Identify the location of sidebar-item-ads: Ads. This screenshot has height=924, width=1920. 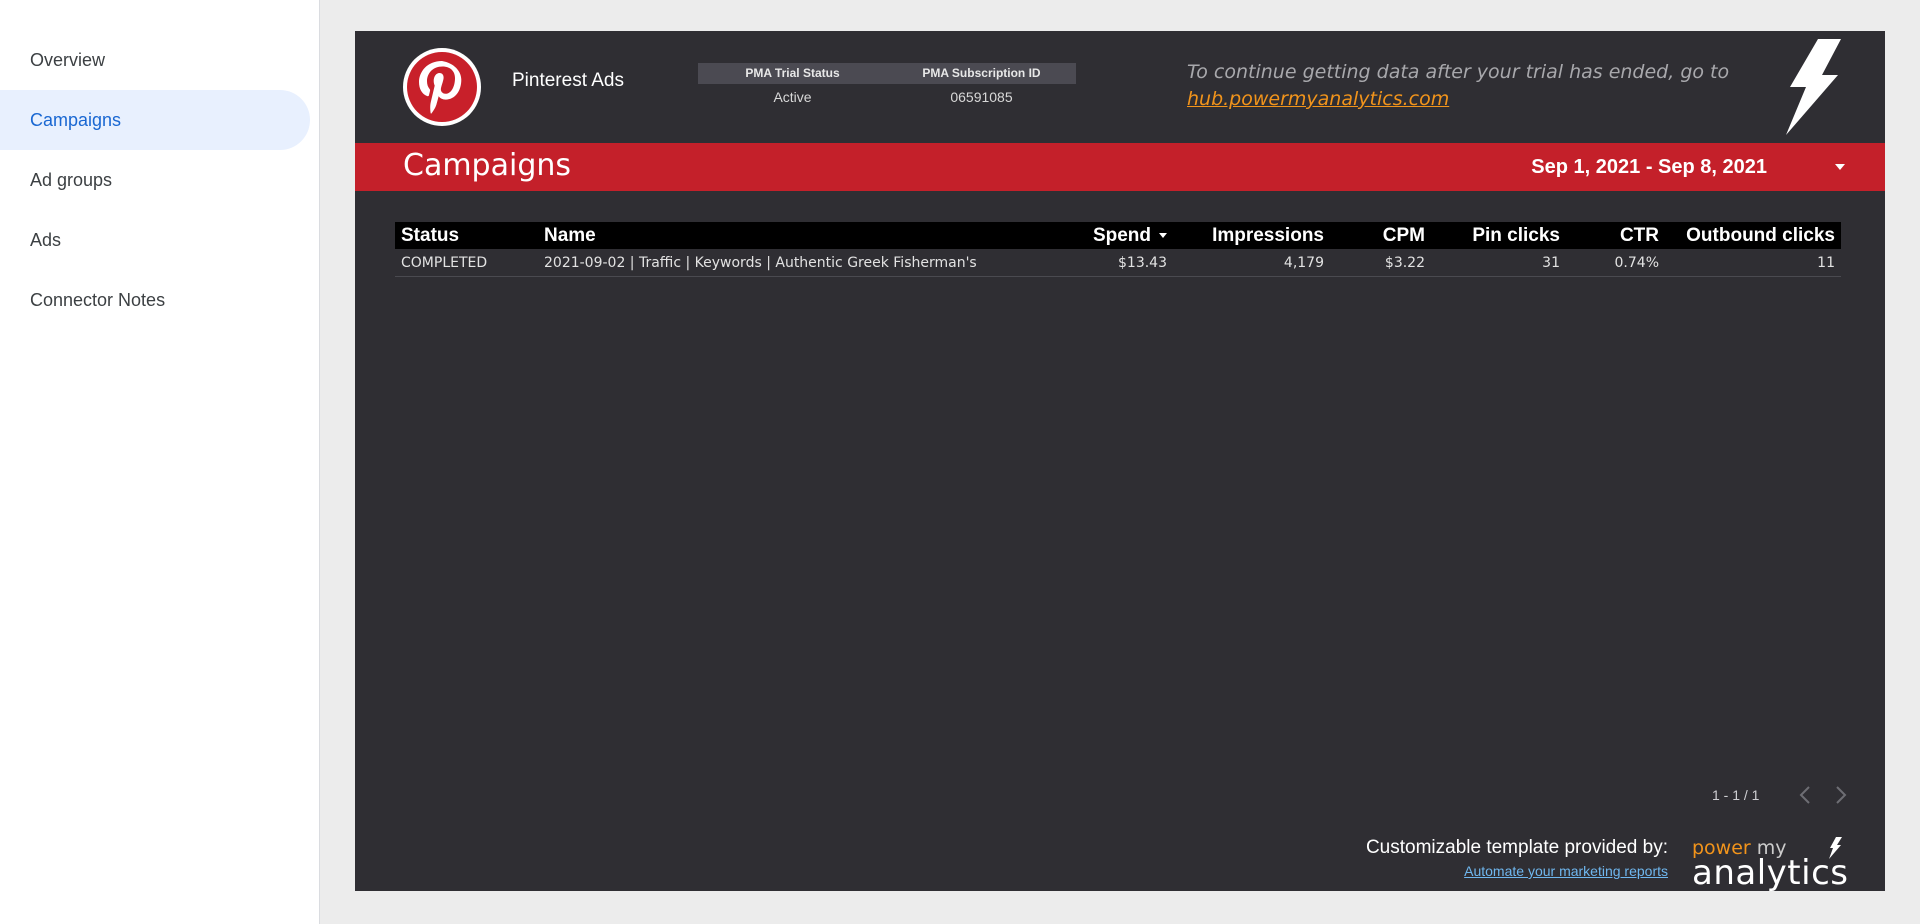
(155, 240).